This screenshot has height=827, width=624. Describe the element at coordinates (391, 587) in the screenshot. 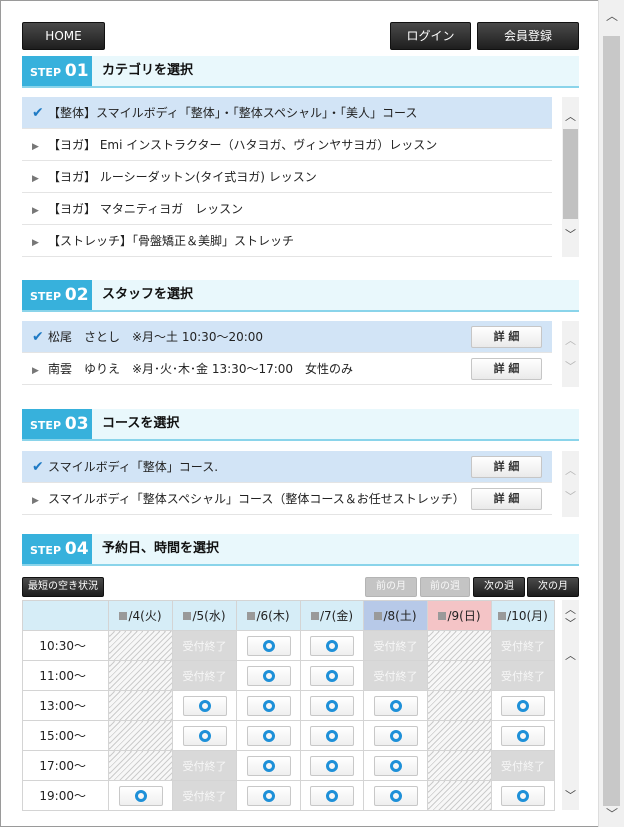

I see `prev-month-button: 前の月` at that location.